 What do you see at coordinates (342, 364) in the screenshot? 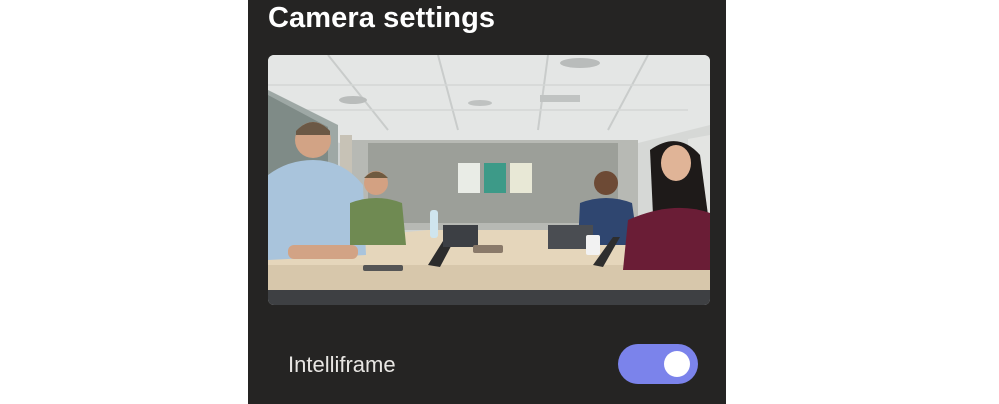
I see `intelliframe-label: Intelliframe` at bounding box center [342, 364].